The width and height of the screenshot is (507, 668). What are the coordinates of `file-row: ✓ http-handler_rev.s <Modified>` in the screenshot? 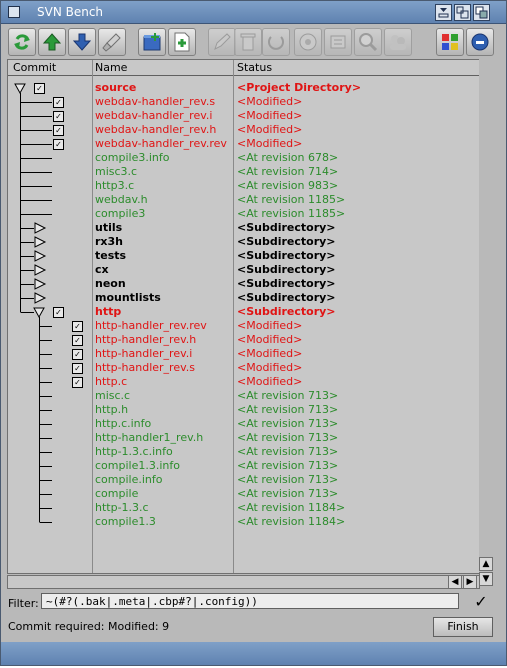 It's located at (243, 368).